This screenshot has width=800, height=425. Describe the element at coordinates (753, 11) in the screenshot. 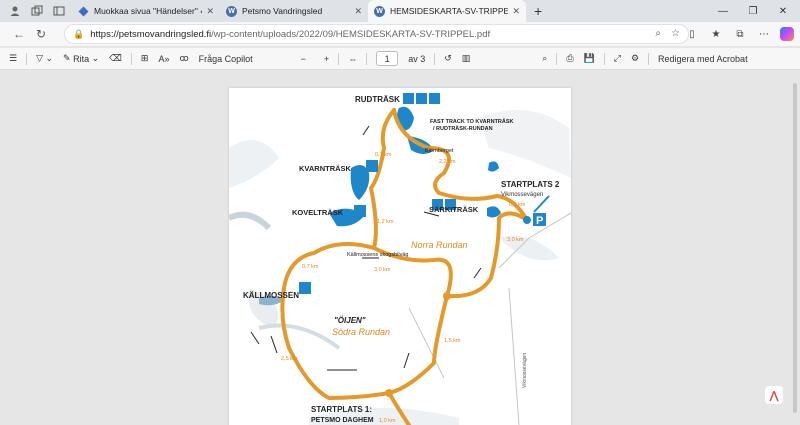

I see `maximize-icon: ❐` at that location.